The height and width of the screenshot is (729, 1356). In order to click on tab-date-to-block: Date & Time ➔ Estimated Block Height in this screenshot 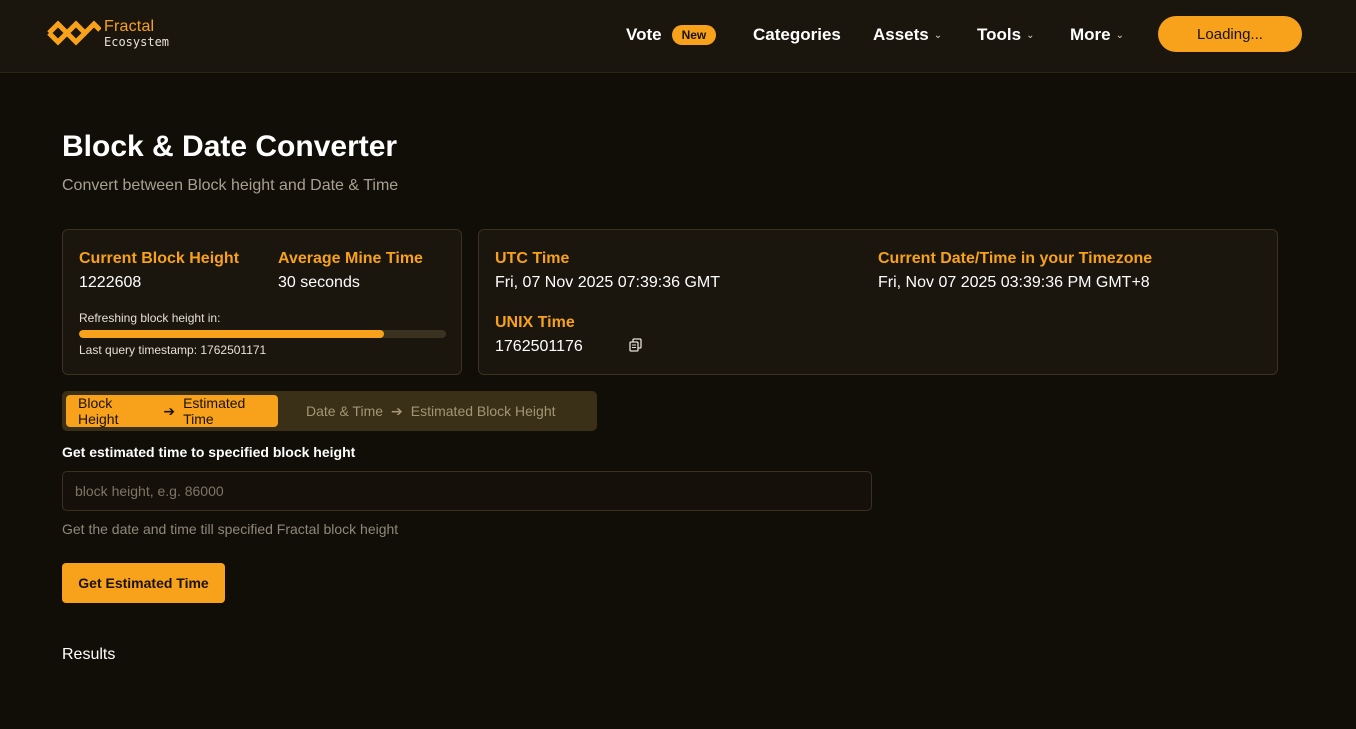, I will do `click(431, 411)`.